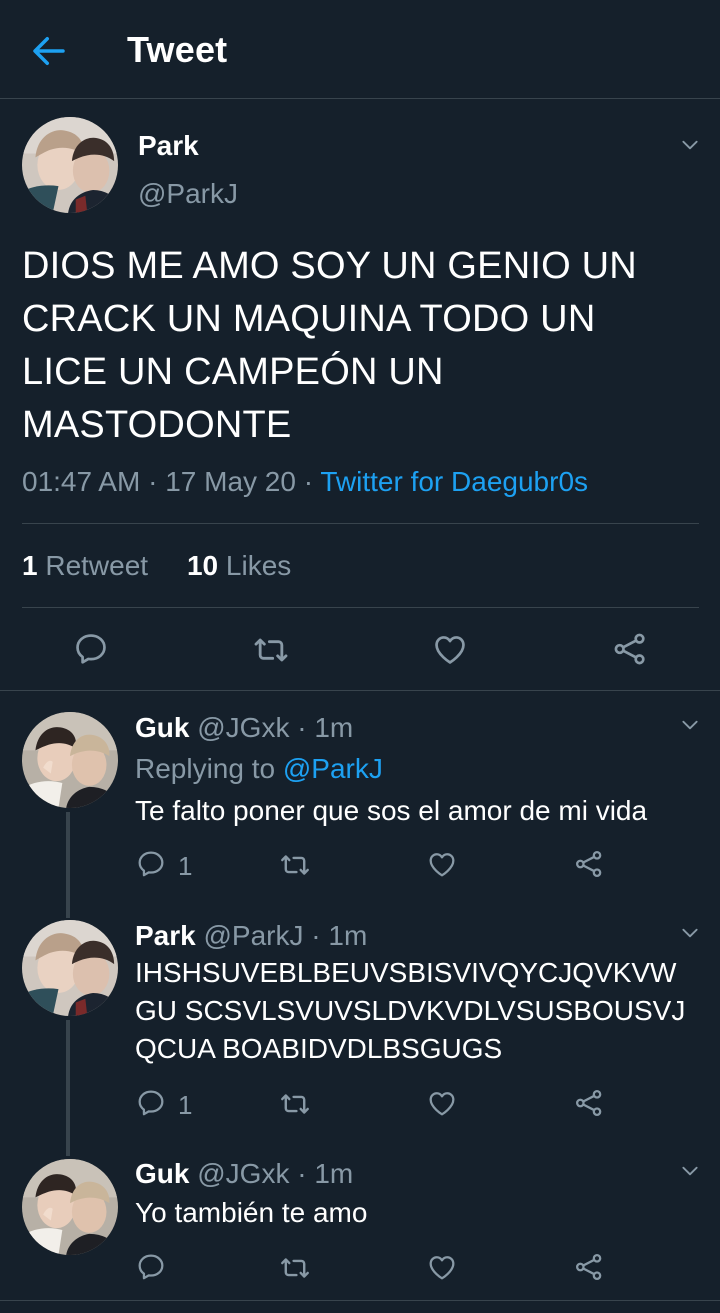 The image size is (720, 1313). Describe the element at coordinates (251, 1212) in the screenshot. I see `reply-text: Yo también te amo` at that location.